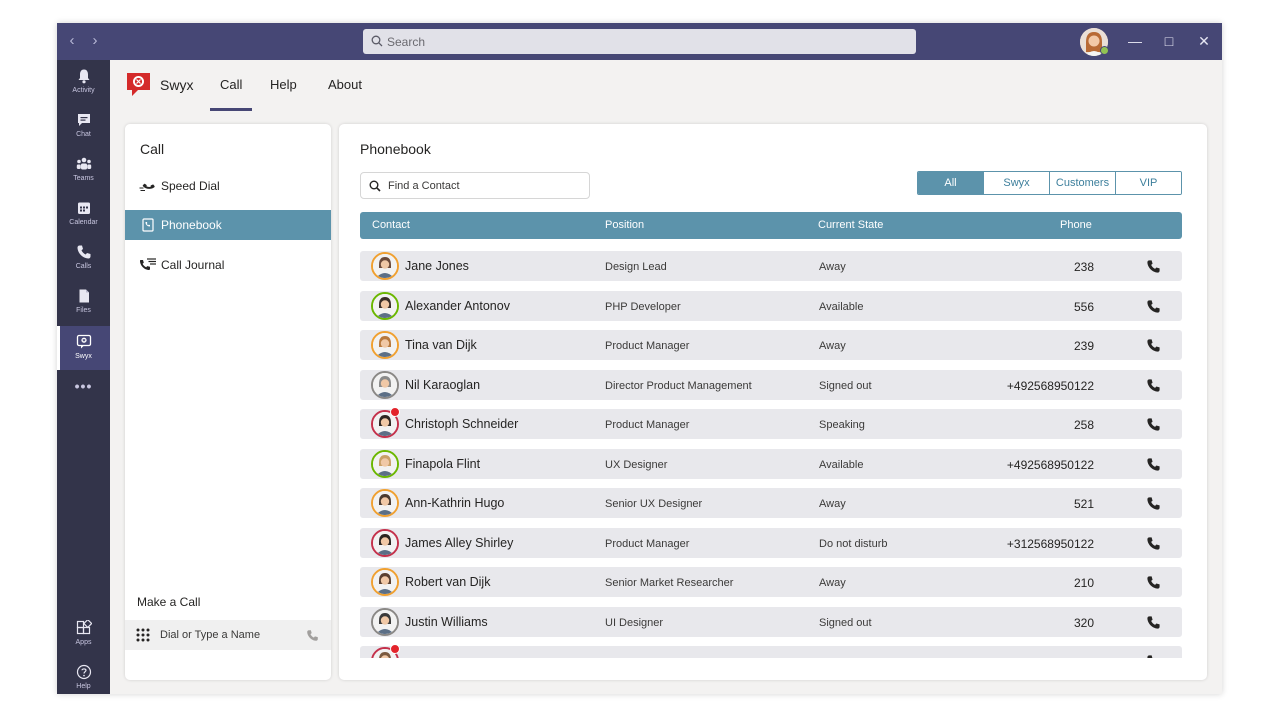  I want to click on tab-help: Help, so click(283, 84).